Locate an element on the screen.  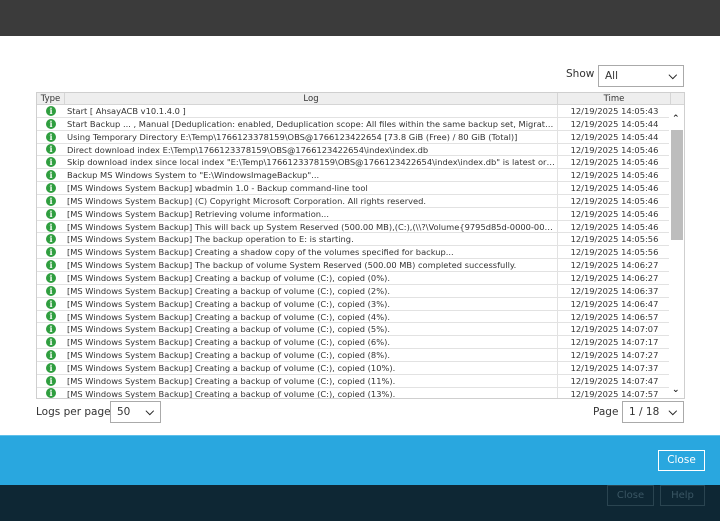
time-cell: 12/19/2025 14:07:57 is located at coordinates (614, 393).